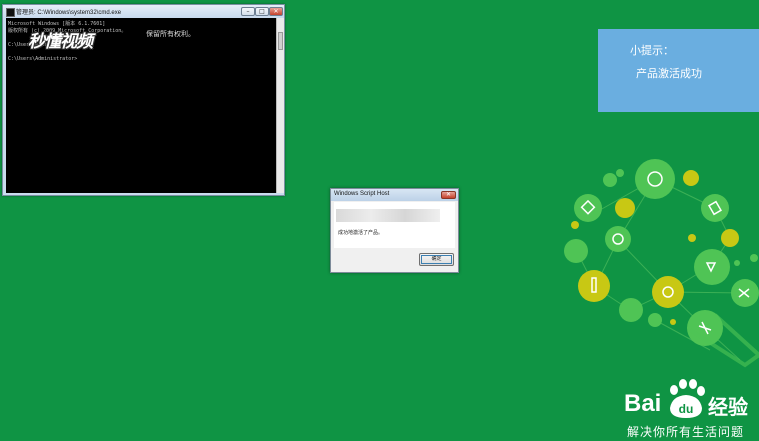  Describe the element at coordinates (643, 403) in the screenshot. I see `logo-text-bai: Bai` at that location.